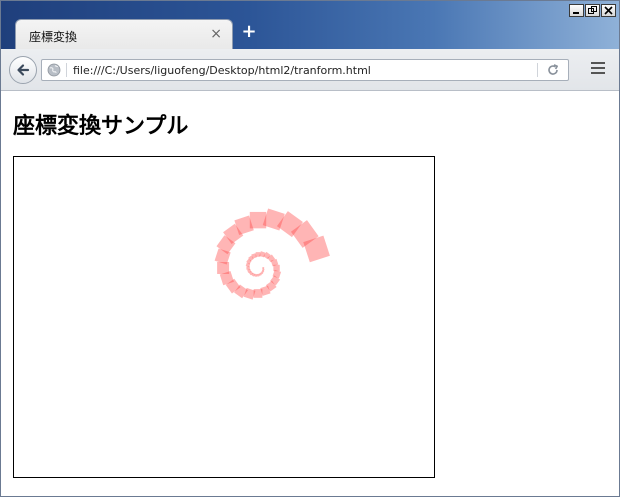 This screenshot has width=620, height=497. I want to click on tab-title: 座標変換, so click(53, 37).